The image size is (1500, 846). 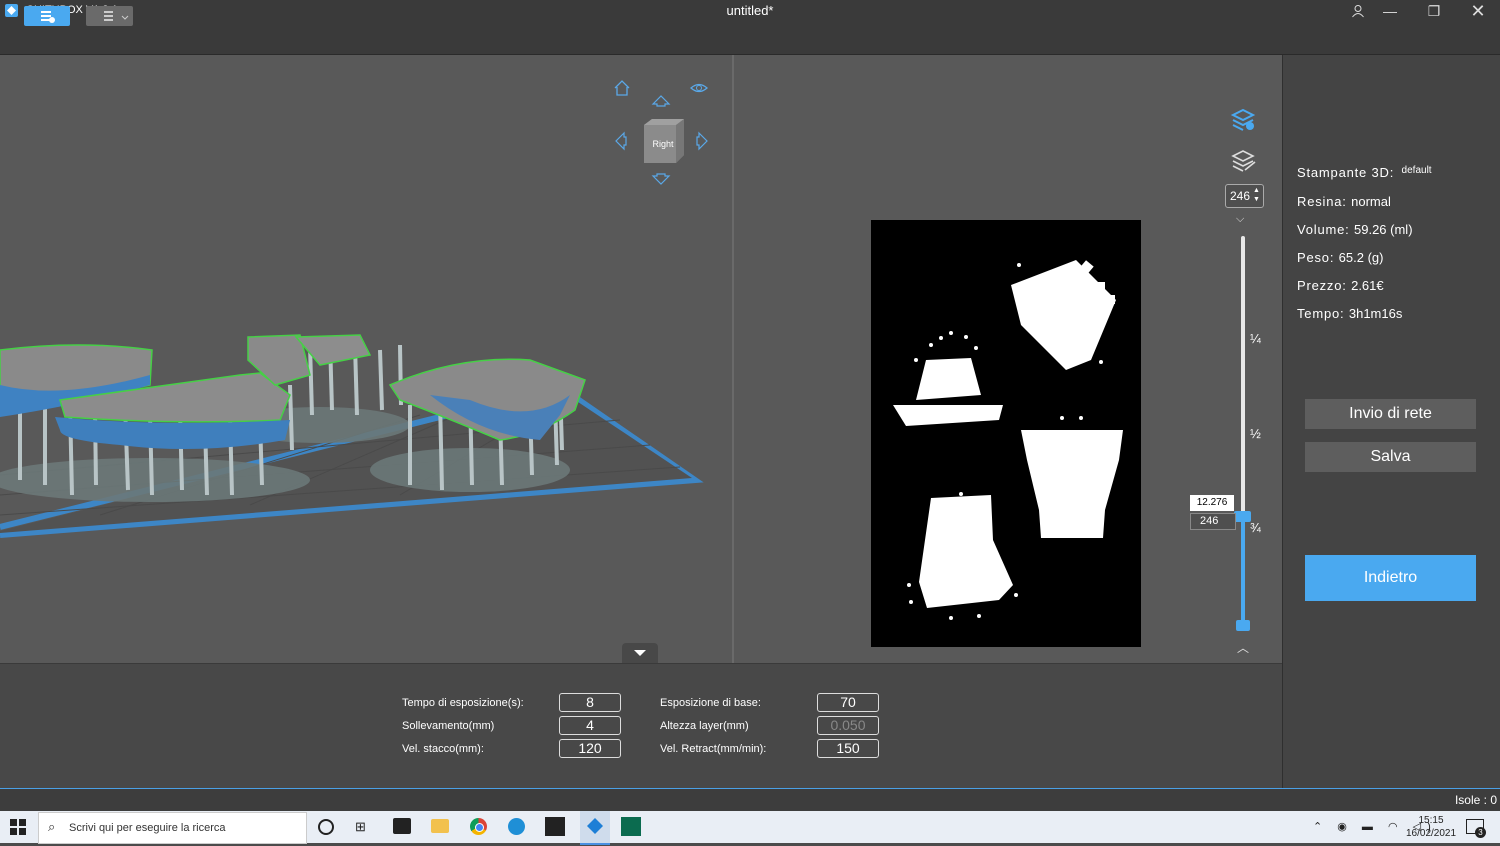 I want to click on back-button: Indietro, so click(x=1390, y=578).